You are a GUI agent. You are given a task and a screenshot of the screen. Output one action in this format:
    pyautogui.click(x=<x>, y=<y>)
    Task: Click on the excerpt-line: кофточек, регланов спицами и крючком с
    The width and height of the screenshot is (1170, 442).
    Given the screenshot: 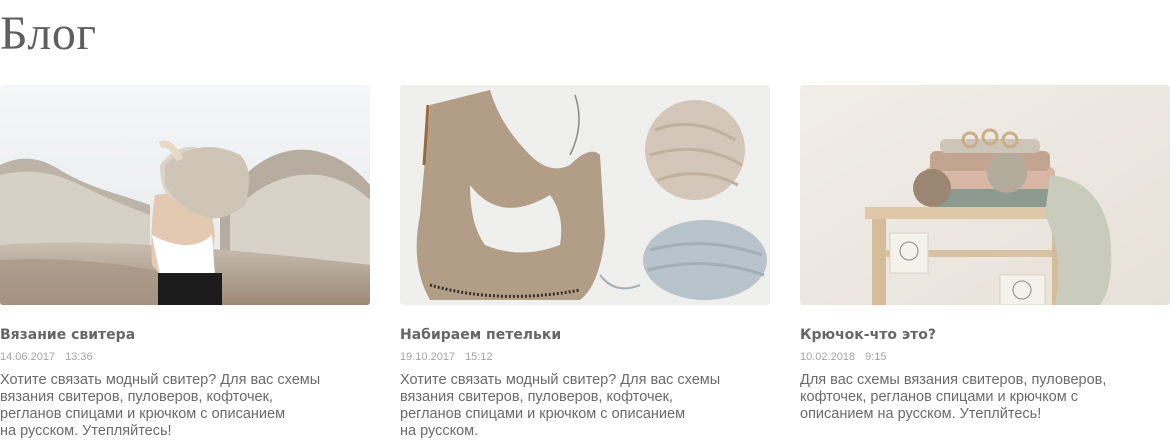 What is the action you would take?
    pyautogui.click(x=939, y=397)
    